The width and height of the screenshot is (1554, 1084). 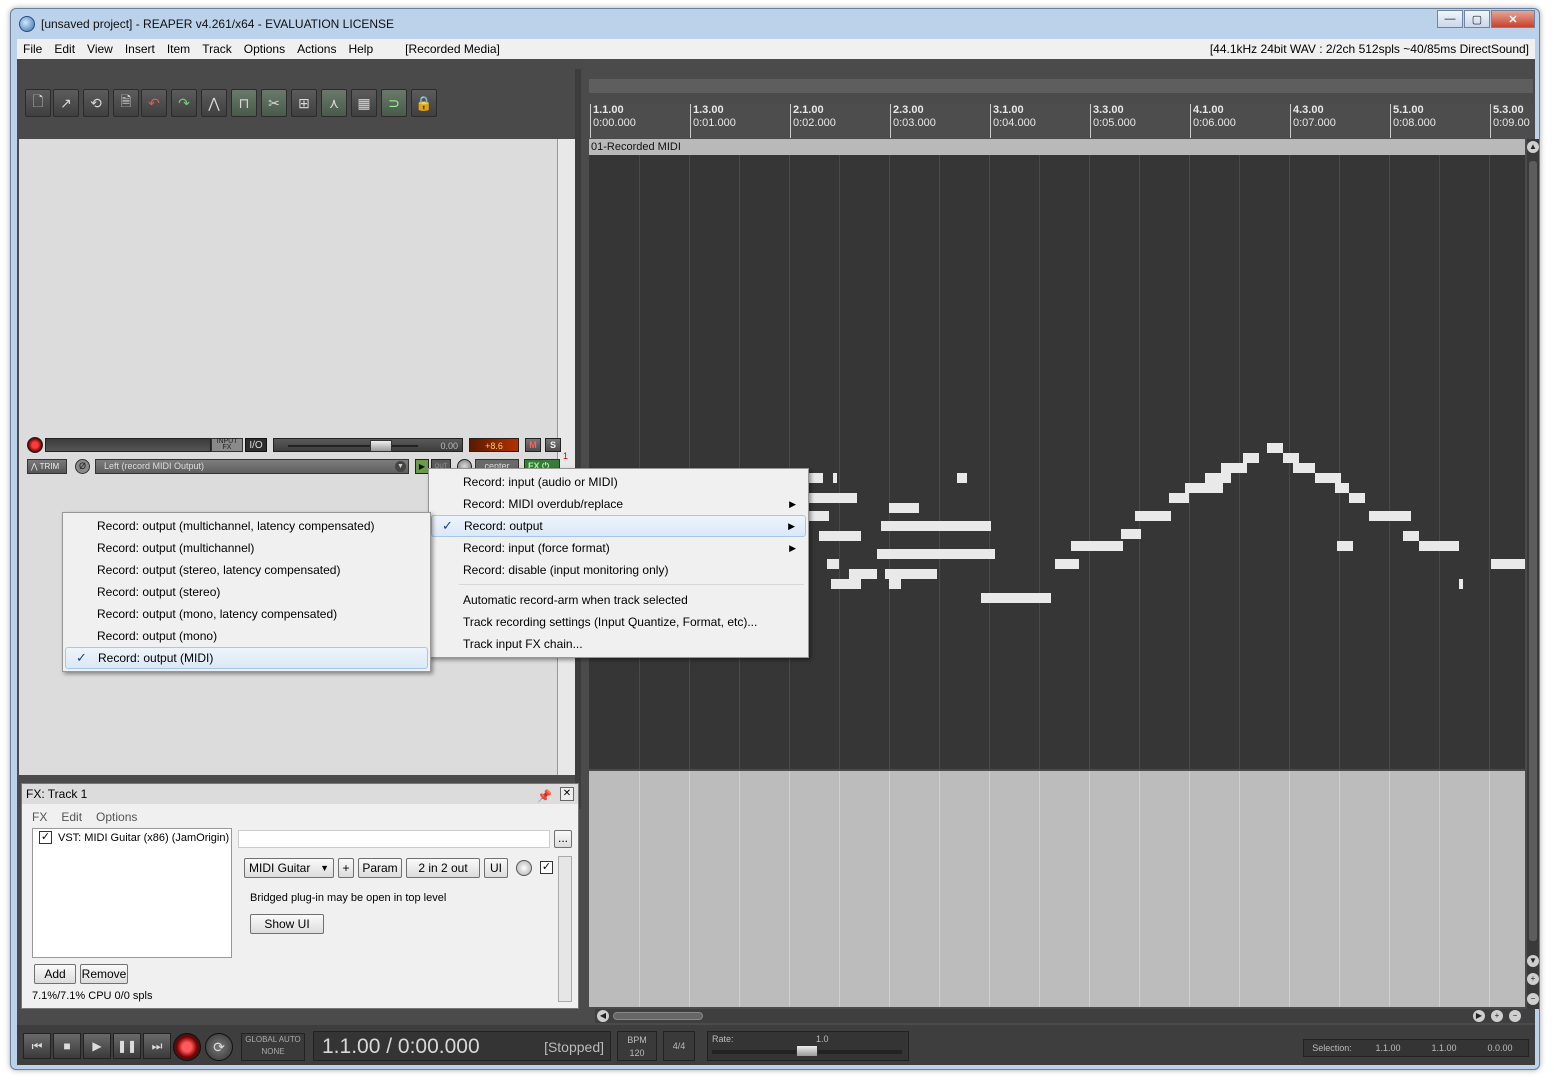 I want to click on bypass-checkbox: ✓, so click(x=546, y=867).